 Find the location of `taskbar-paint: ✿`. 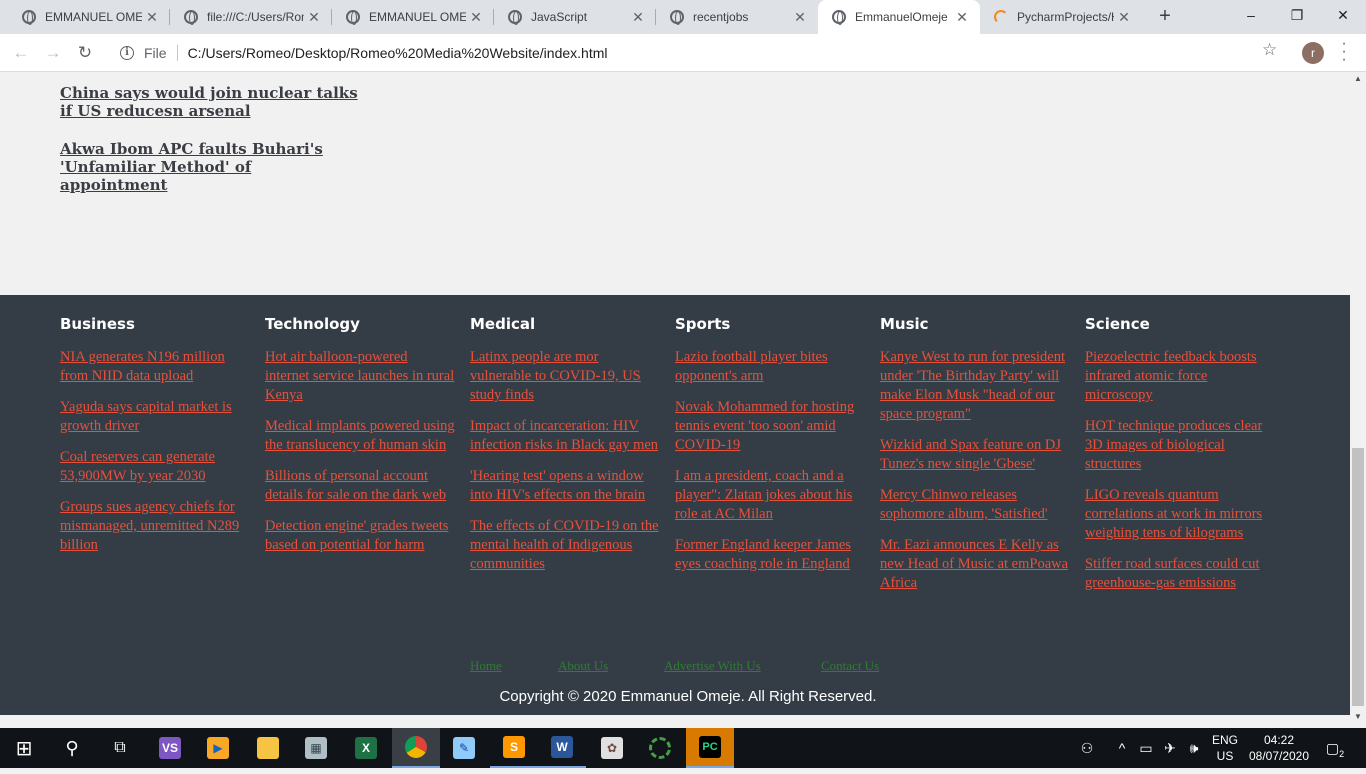

taskbar-paint: ✿ is located at coordinates (612, 748).